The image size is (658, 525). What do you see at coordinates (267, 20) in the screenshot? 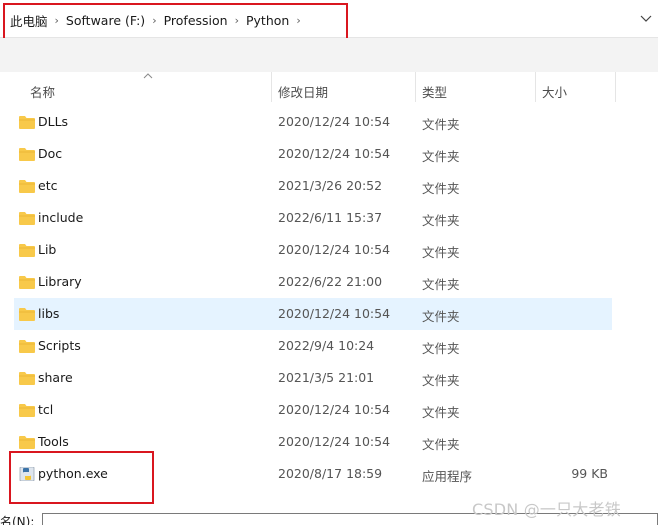
I see `breadcrumb-item-python: Python` at bounding box center [267, 20].